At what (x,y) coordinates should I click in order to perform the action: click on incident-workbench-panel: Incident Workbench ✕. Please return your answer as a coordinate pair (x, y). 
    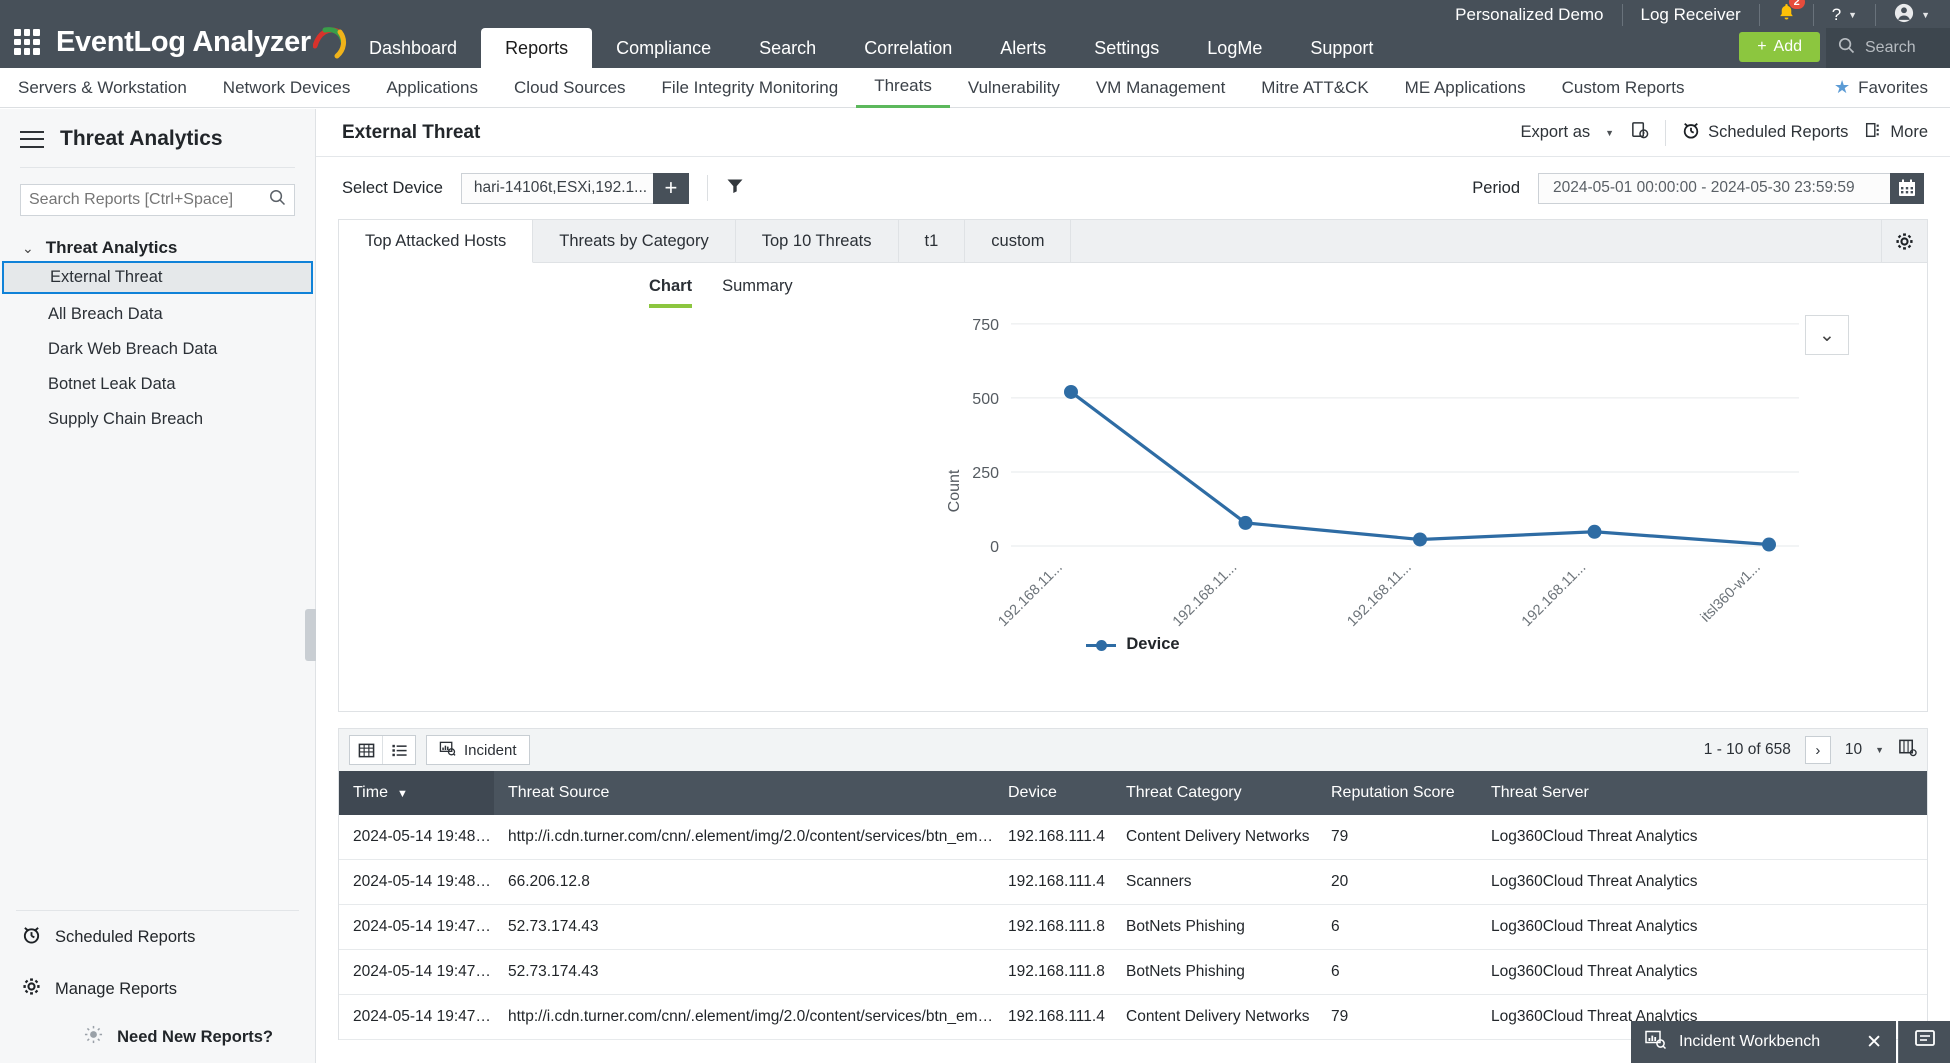
    Looking at the image, I should click on (1763, 1042).